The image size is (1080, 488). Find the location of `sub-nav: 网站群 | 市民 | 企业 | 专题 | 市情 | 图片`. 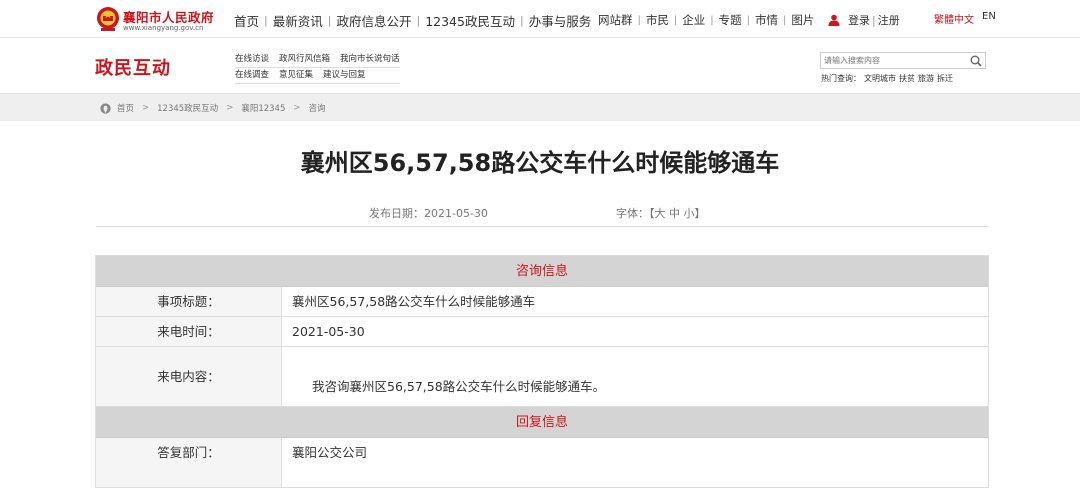

sub-nav: 网站群 | 市民 | 企业 | 专题 | 市情 | 图片 is located at coordinates (706, 20).